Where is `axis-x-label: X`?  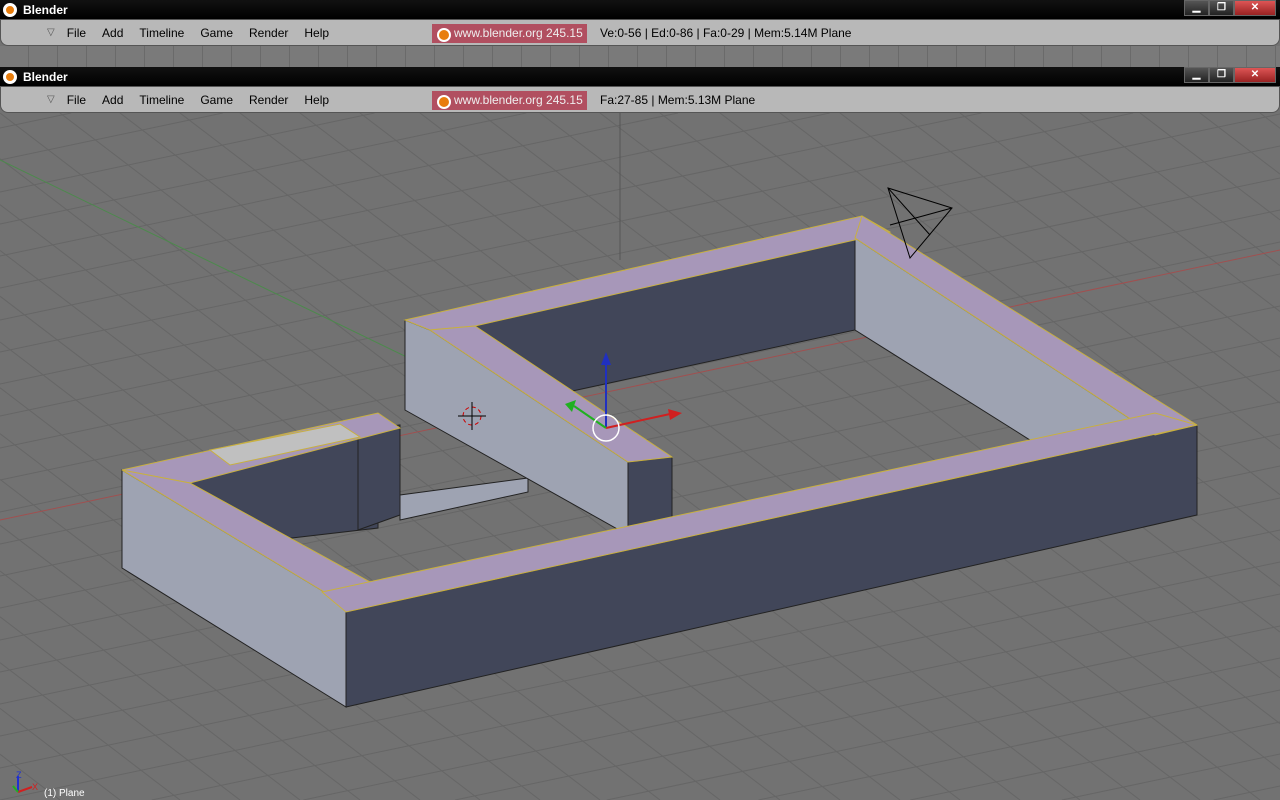 axis-x-label: X is located at coordinates (35, 787).